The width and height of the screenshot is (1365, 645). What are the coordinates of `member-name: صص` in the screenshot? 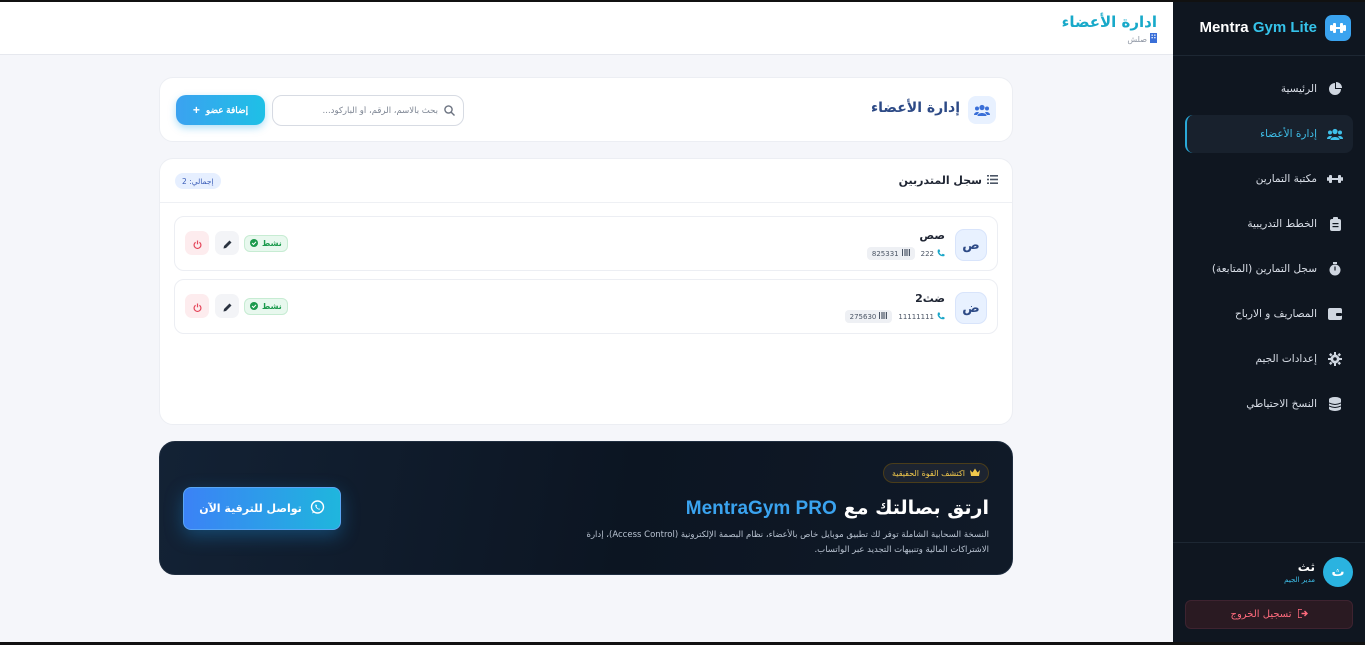 It's located at (932, 235).